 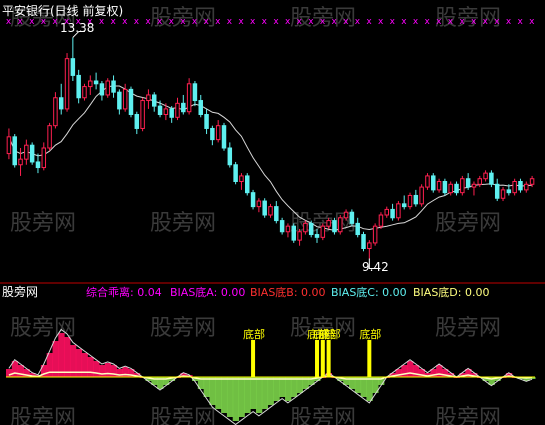 What do you see at coordinates (20, 291) in the screenshot?
I see `indicator-source-label: 股旁网` at bounding box center [20, 291].